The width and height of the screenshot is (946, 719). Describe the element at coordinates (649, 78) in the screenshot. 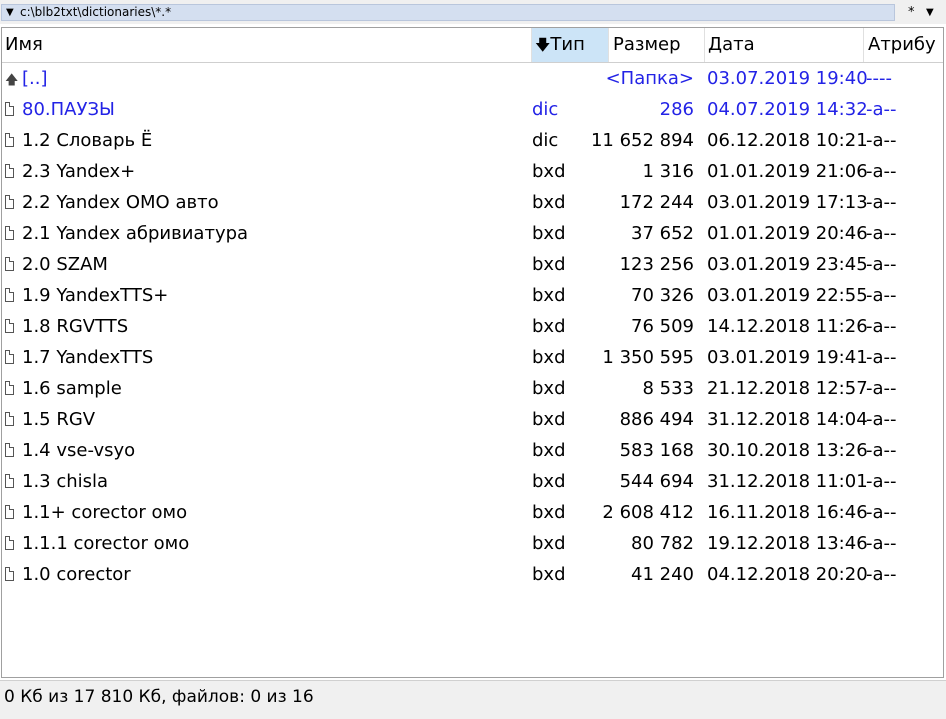

I see `file-size: <Папка>` at that location.